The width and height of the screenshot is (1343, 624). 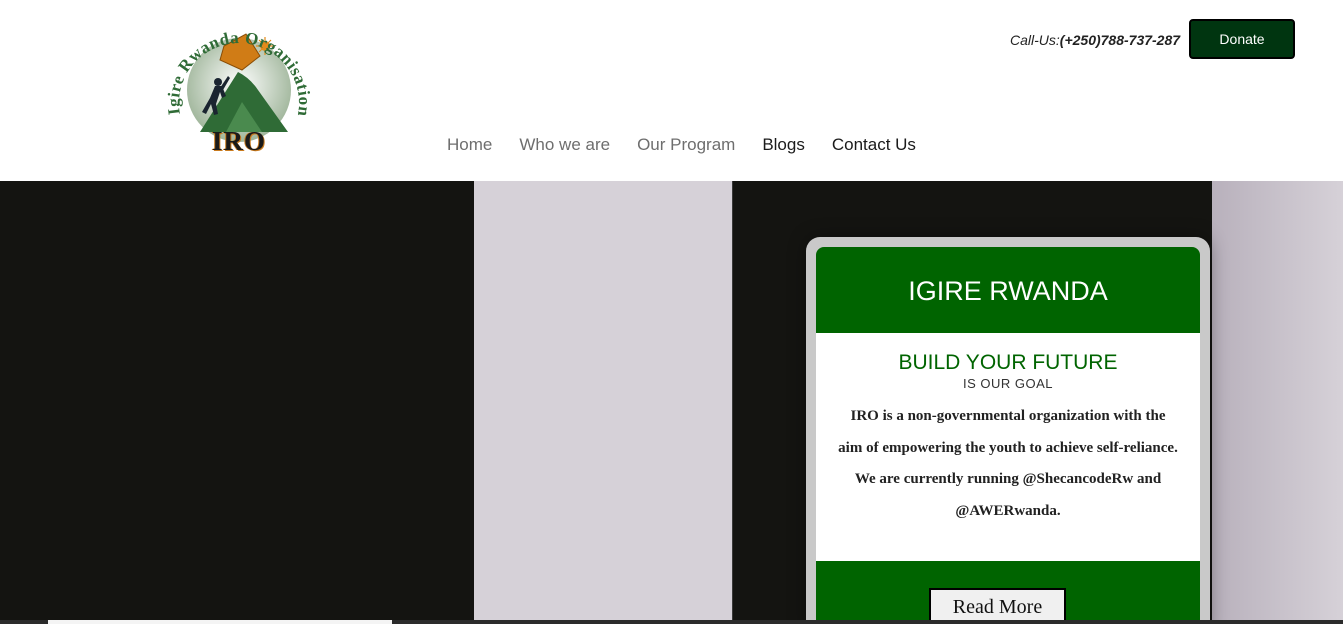 What do you see at coordinates (1120, 40) in the screenshot?
I see `call-us-number: (+250)788-737-287` at bounding box center [1120, 40].